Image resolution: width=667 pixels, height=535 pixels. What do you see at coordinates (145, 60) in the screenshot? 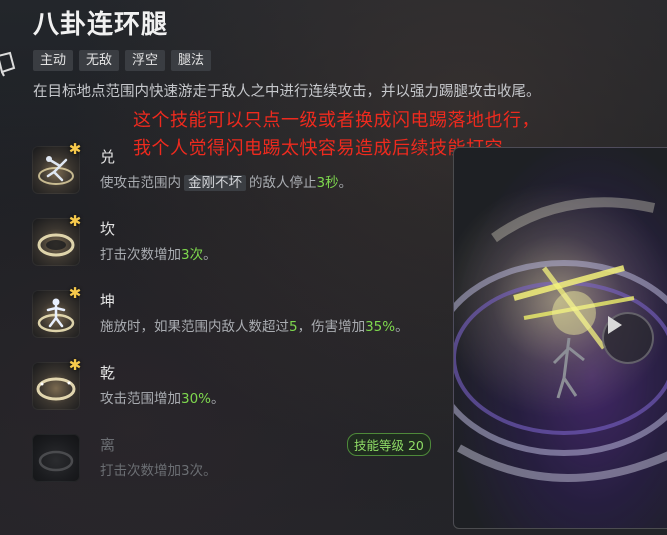
I see `tag-airborne: 浮空` at bounding box center [145, 60].